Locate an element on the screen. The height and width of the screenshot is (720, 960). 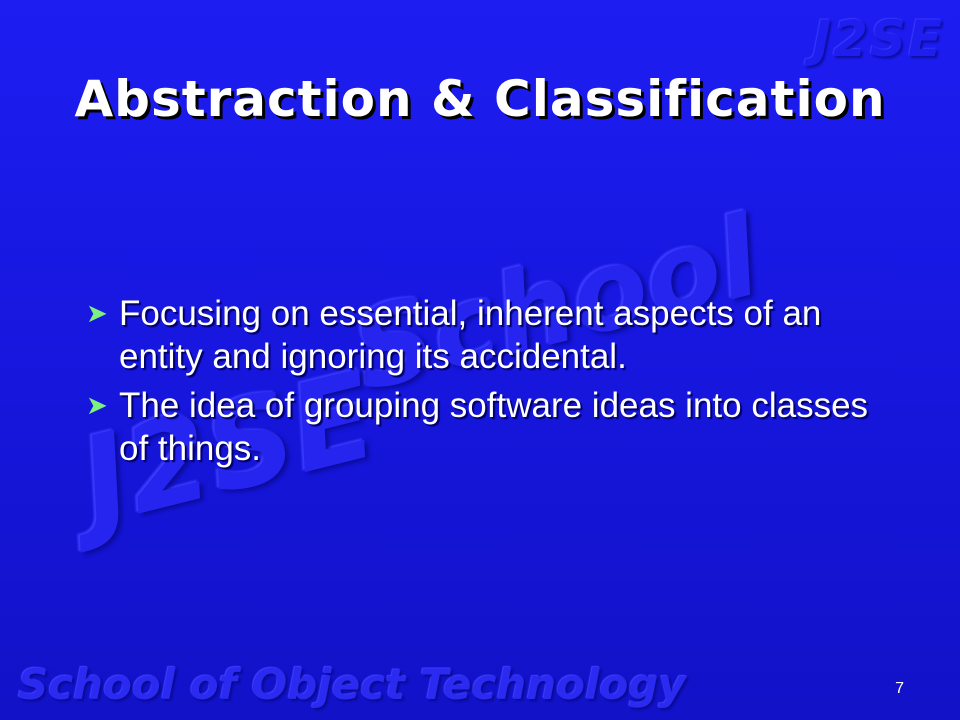
slide-title: Abstraction & Classification is located at coordinates (480, 99).